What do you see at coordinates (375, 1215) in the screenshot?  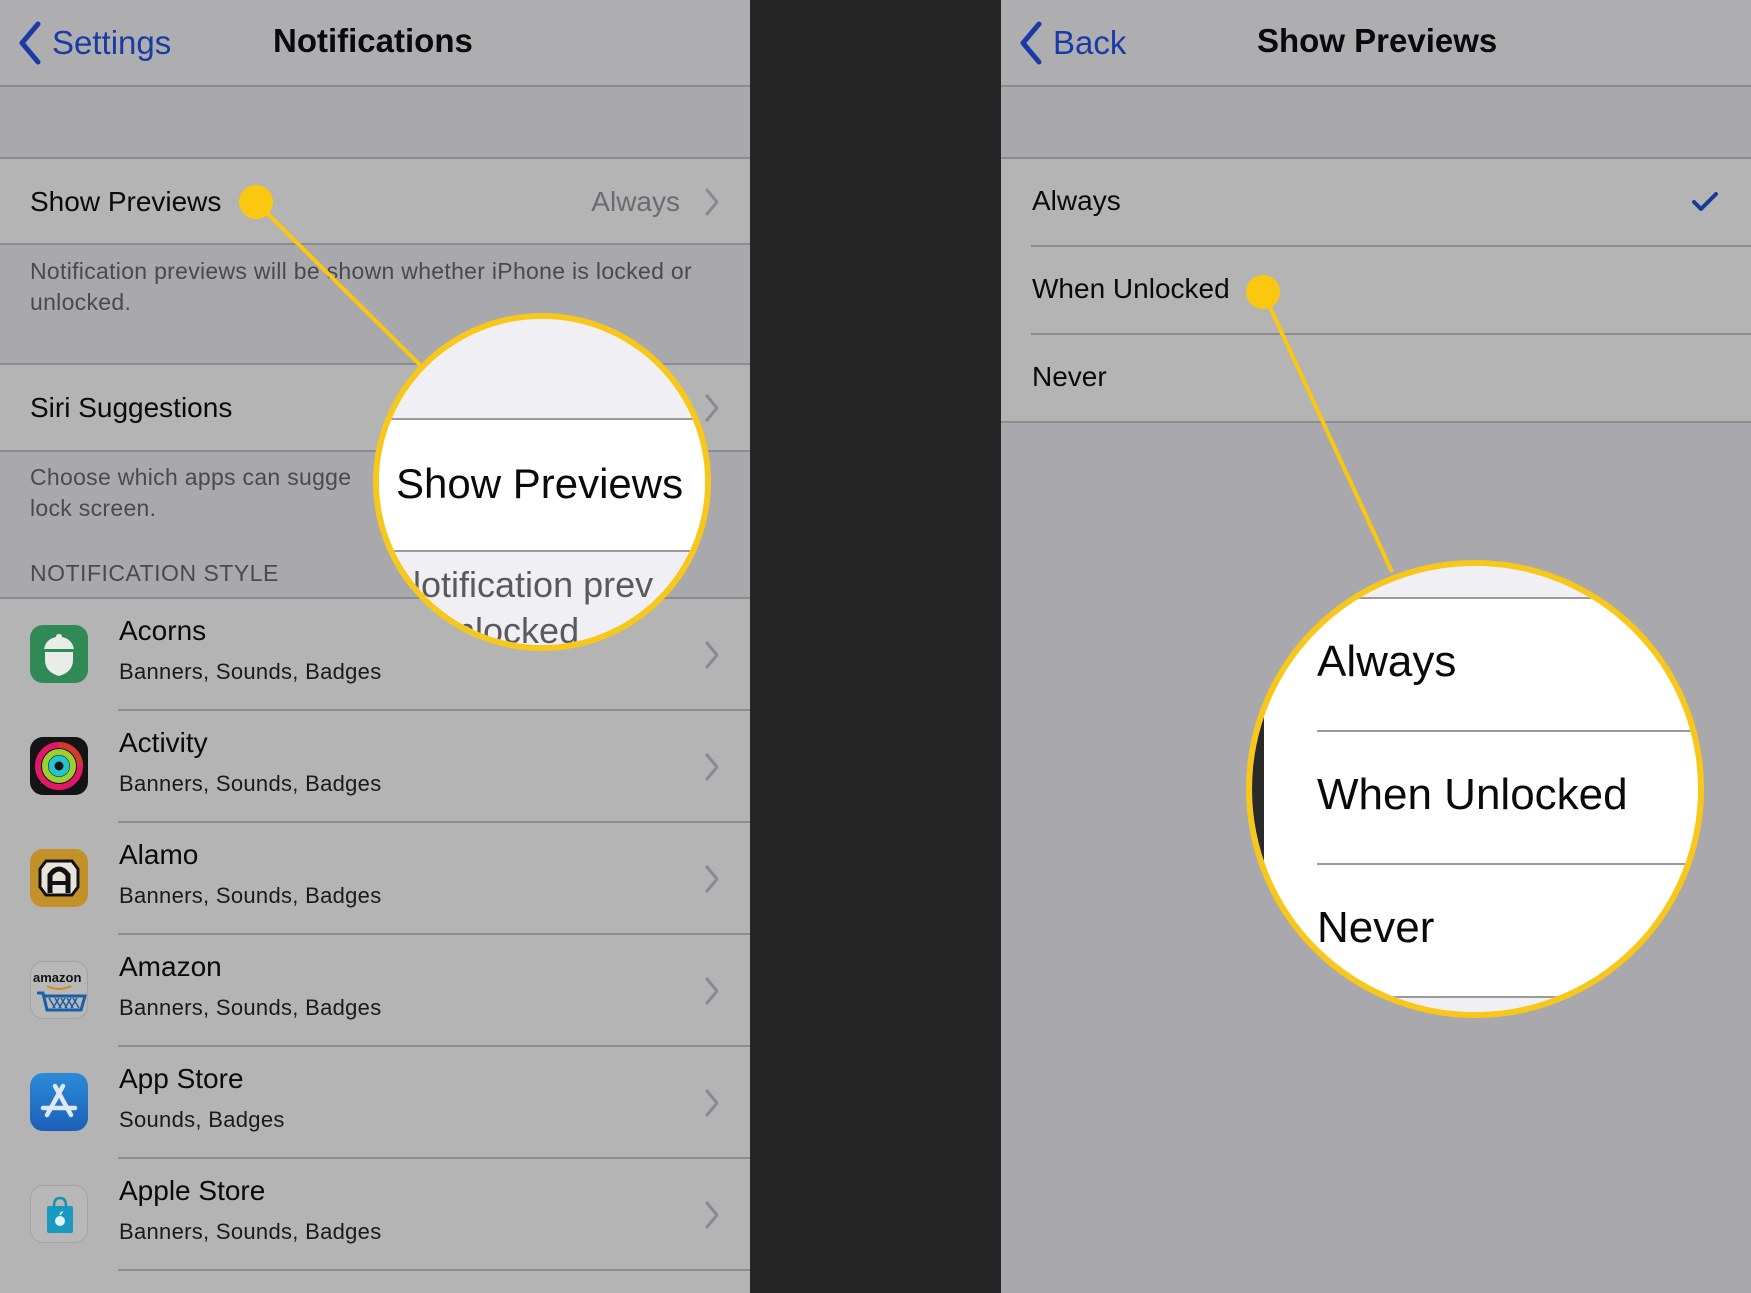 I see `app-row-apple-store: Apple Store Banners, Sounds, Badges` at bounding box center [375, 1215].